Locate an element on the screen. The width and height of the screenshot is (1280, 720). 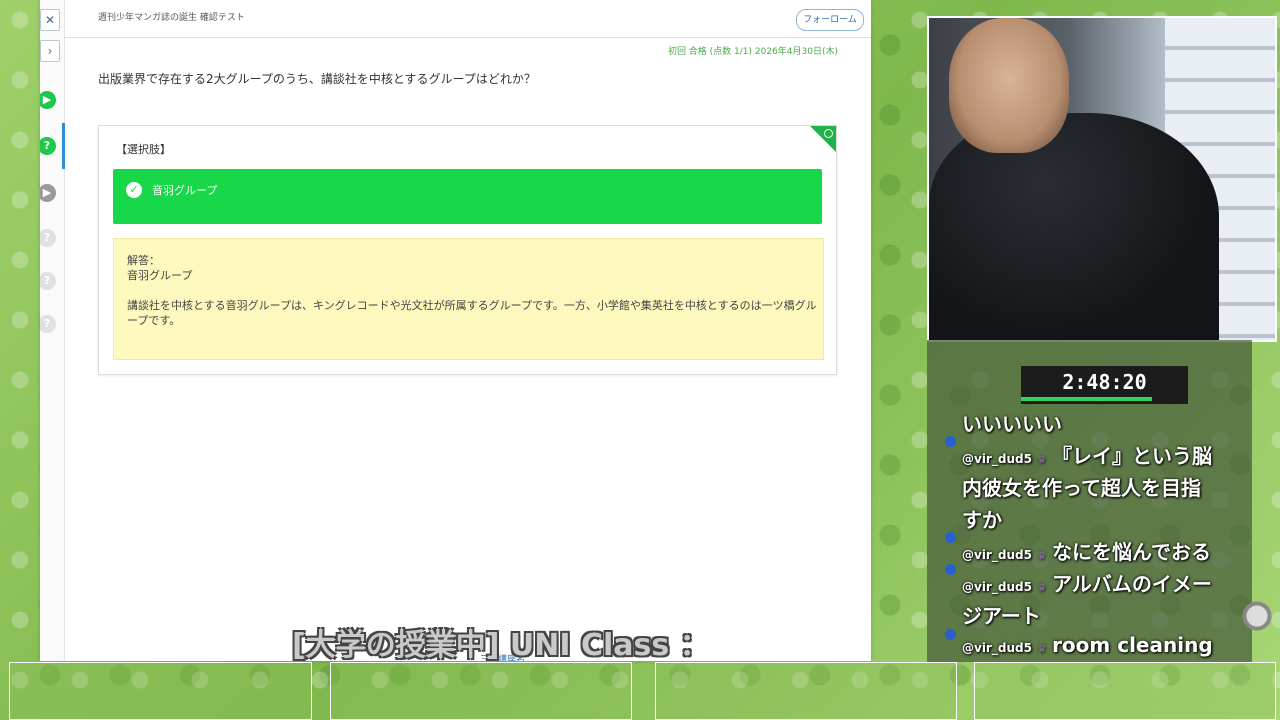
choices-label: 【選択肢】 is located at coordinates (143, 149).